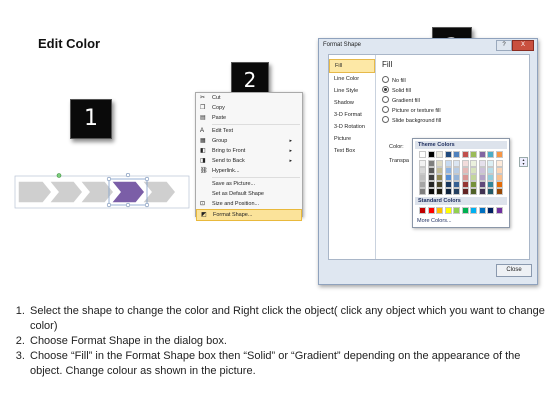  Describe the element at coordinates (352, 79) in the screenshot. I see `sidebar-item: Line Color` at that location.